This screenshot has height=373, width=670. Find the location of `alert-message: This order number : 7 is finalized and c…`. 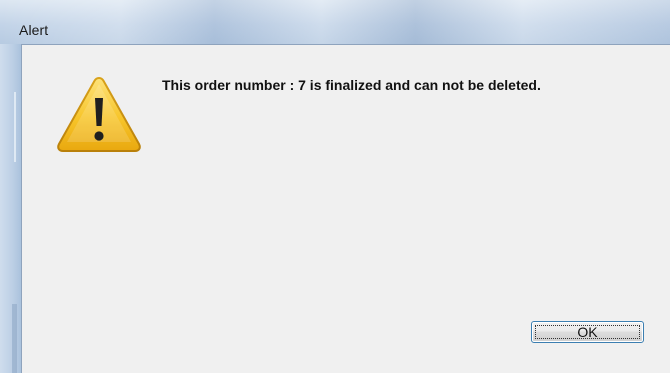

alert-message: This order number : 7 is finalized and c… is located at coordinates (351, 85).